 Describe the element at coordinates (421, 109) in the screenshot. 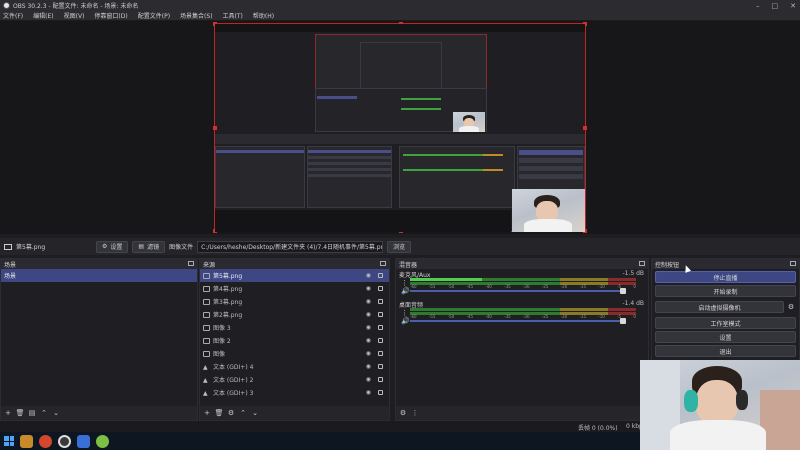

I see `nested-meter` at that location.